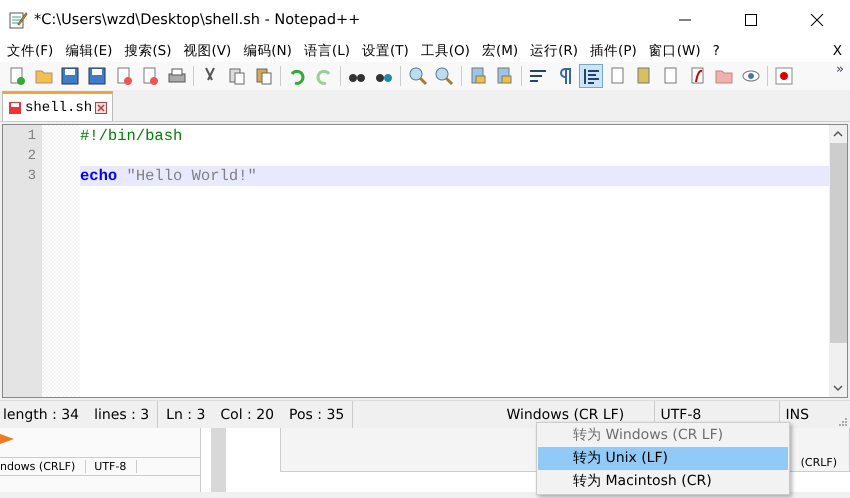  I want to click on menu-item: 文件(F), so click(30, 51).